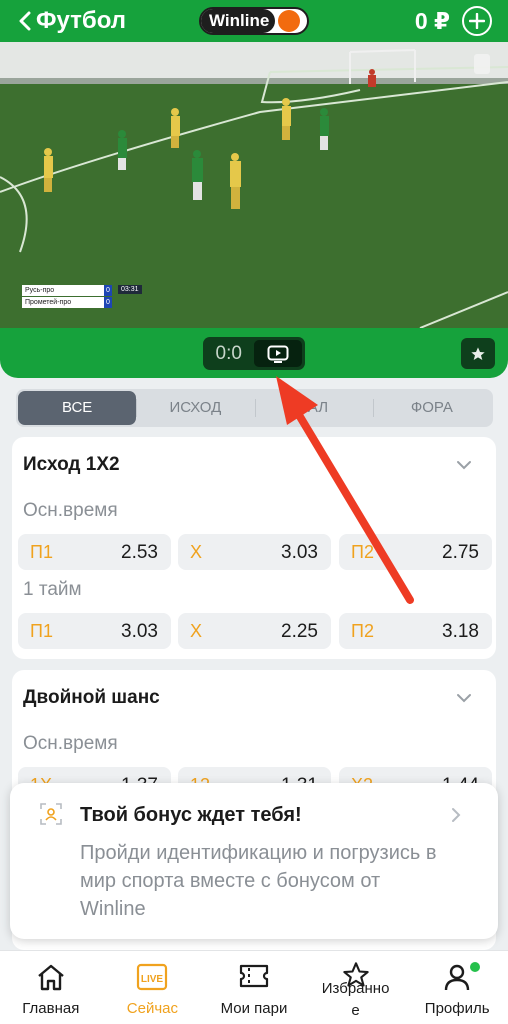  I want to click on odd-button: П2 2.75, so click(415, 552).